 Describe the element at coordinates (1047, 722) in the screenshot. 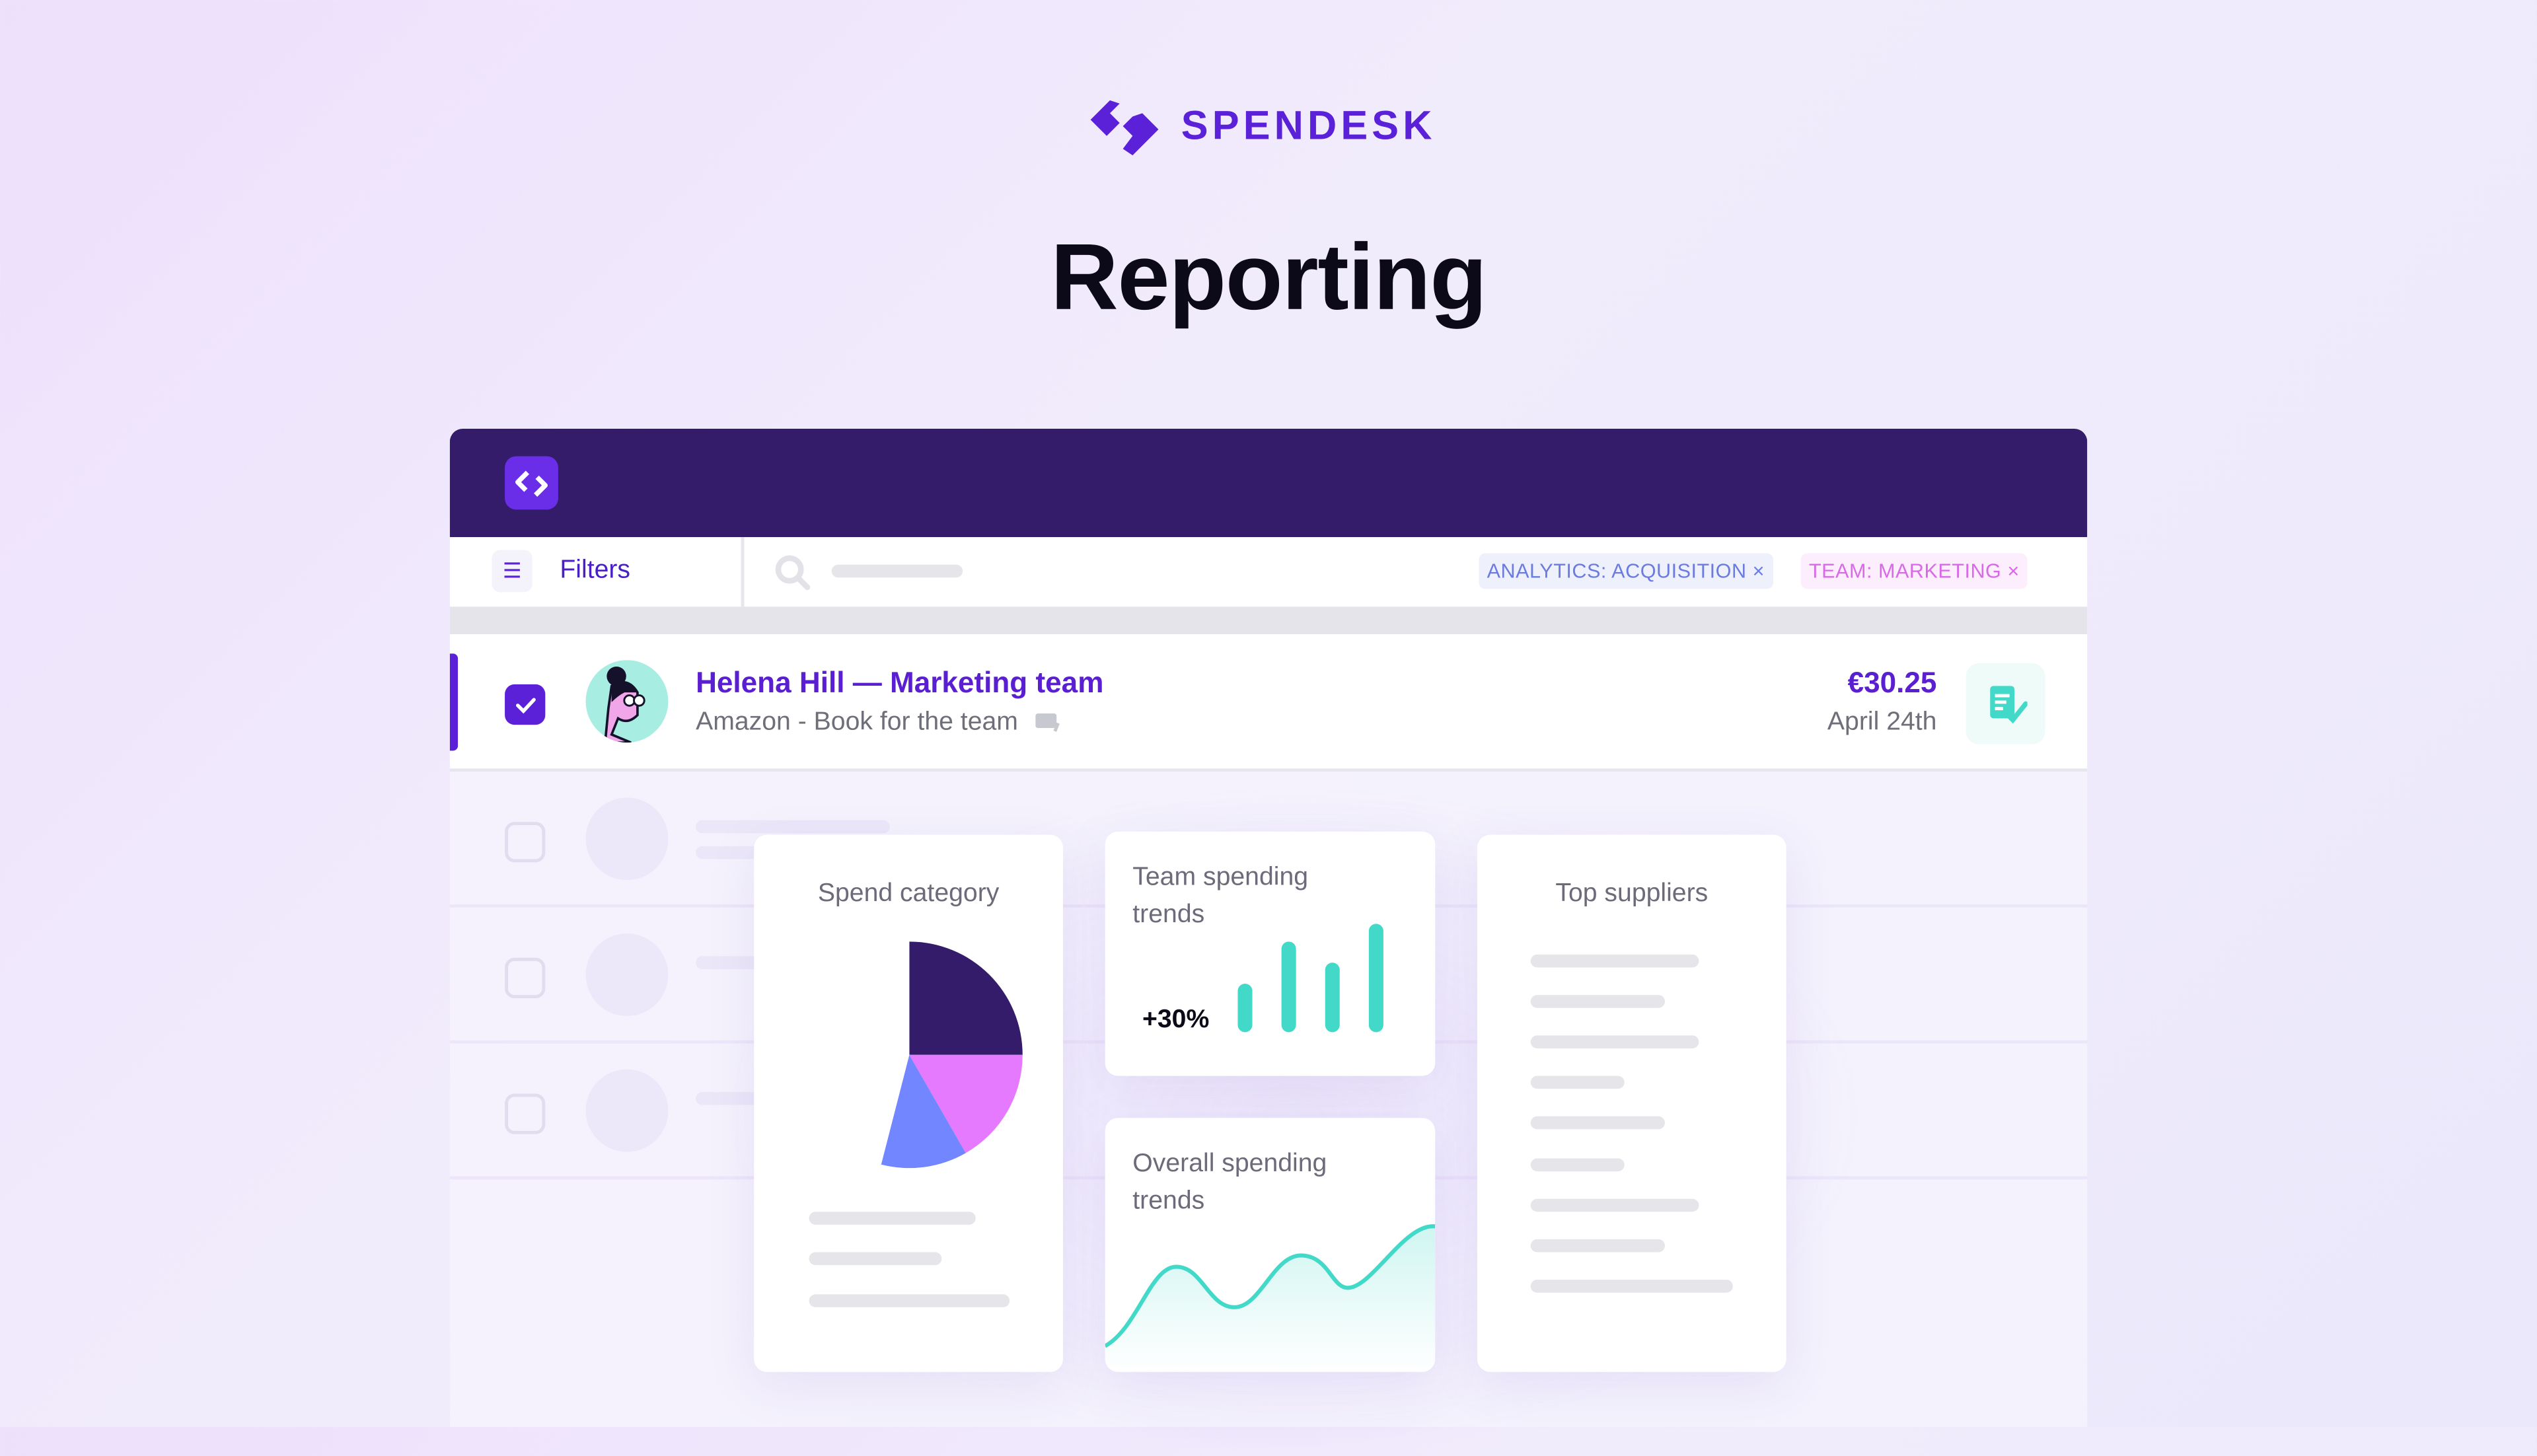

I see `card-icon` at that location.